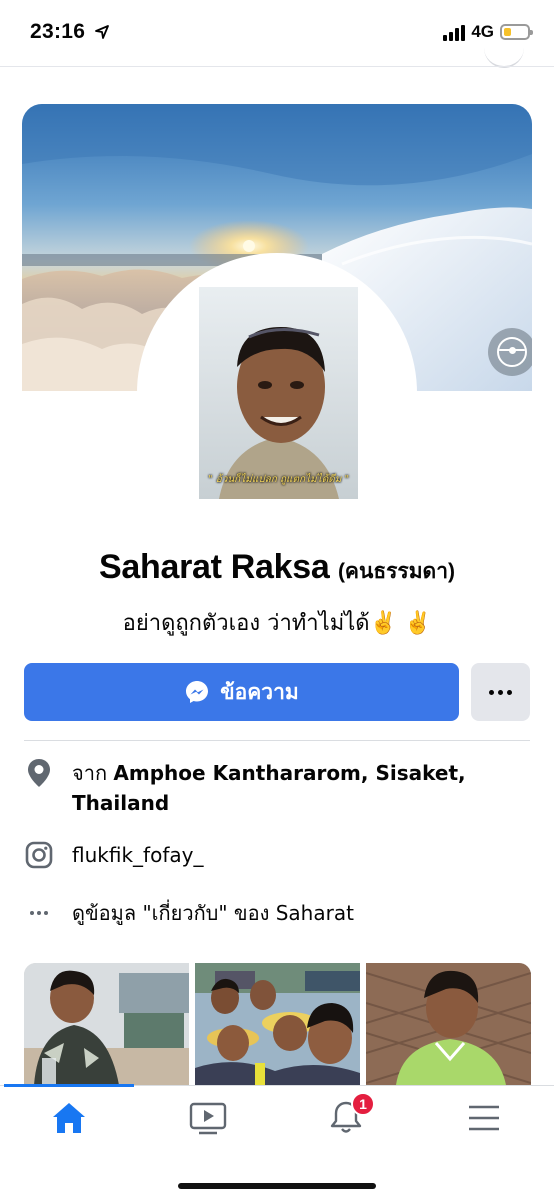  I want to click on tab-watch, so click(208, 1118).